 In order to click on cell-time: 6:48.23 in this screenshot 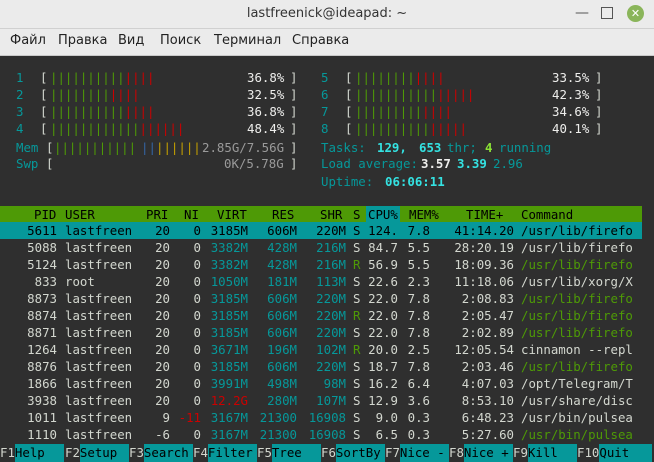, I will do `click(487, 417)`.